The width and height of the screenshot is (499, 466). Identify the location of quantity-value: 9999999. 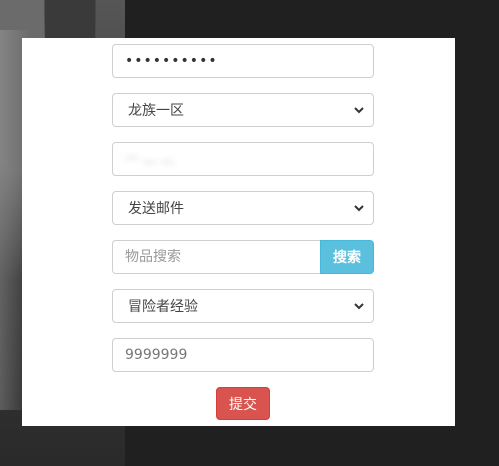
(156, 355).